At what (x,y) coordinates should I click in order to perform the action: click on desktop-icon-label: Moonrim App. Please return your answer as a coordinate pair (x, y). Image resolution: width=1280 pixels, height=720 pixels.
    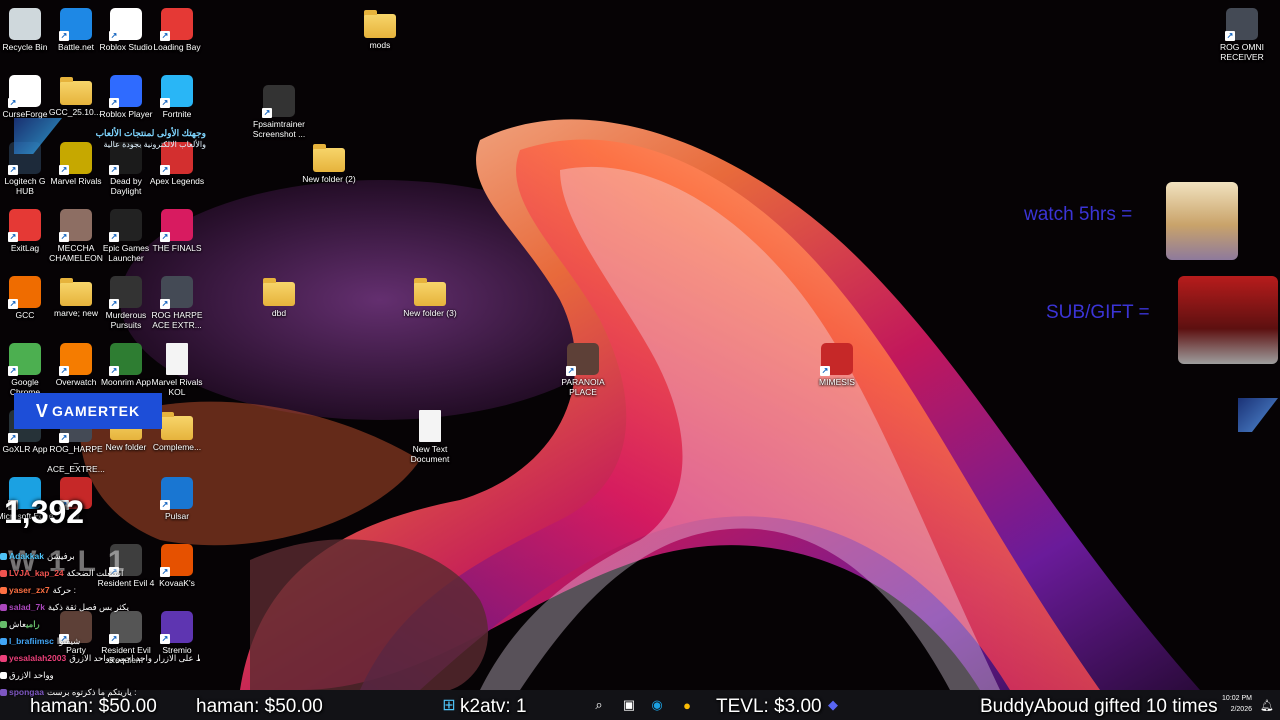
    Looking at the image, I should click on (126, 382).